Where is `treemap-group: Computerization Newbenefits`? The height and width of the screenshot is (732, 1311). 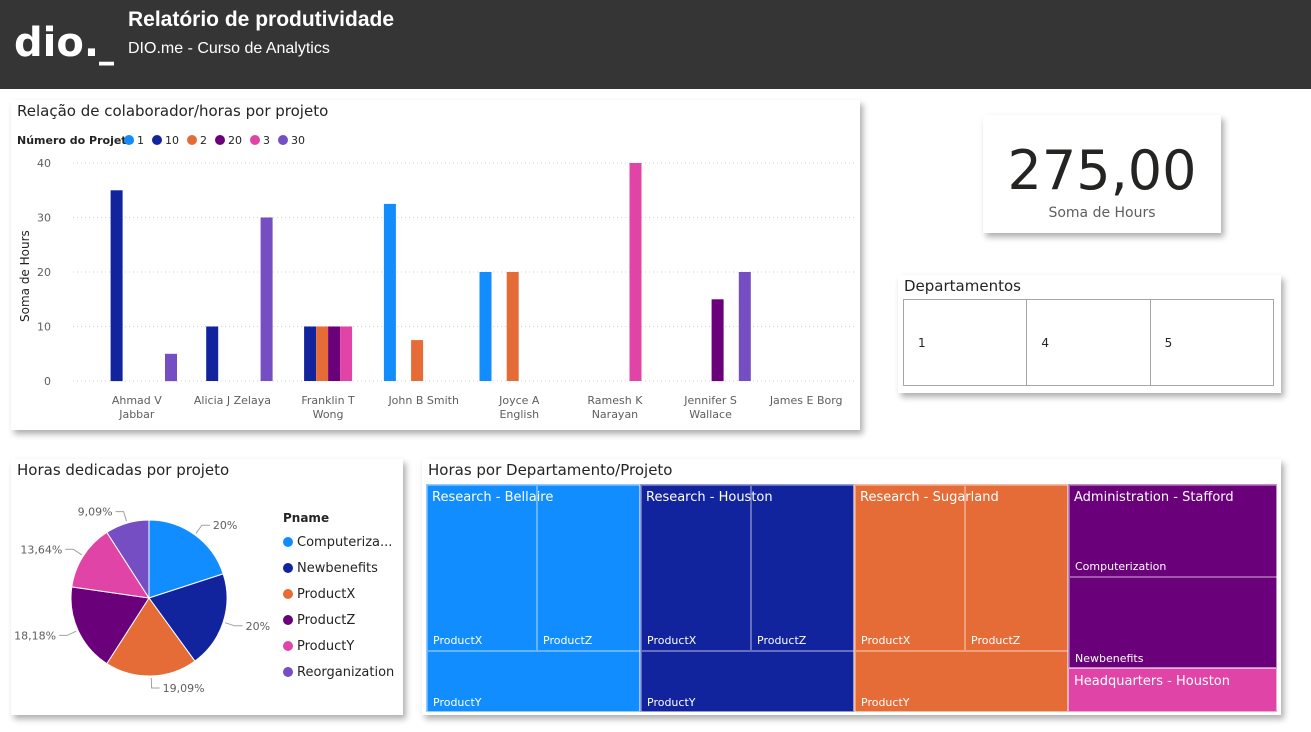
treemap-group: Computerization Newbenefits is located at coordinates (1173, 576).